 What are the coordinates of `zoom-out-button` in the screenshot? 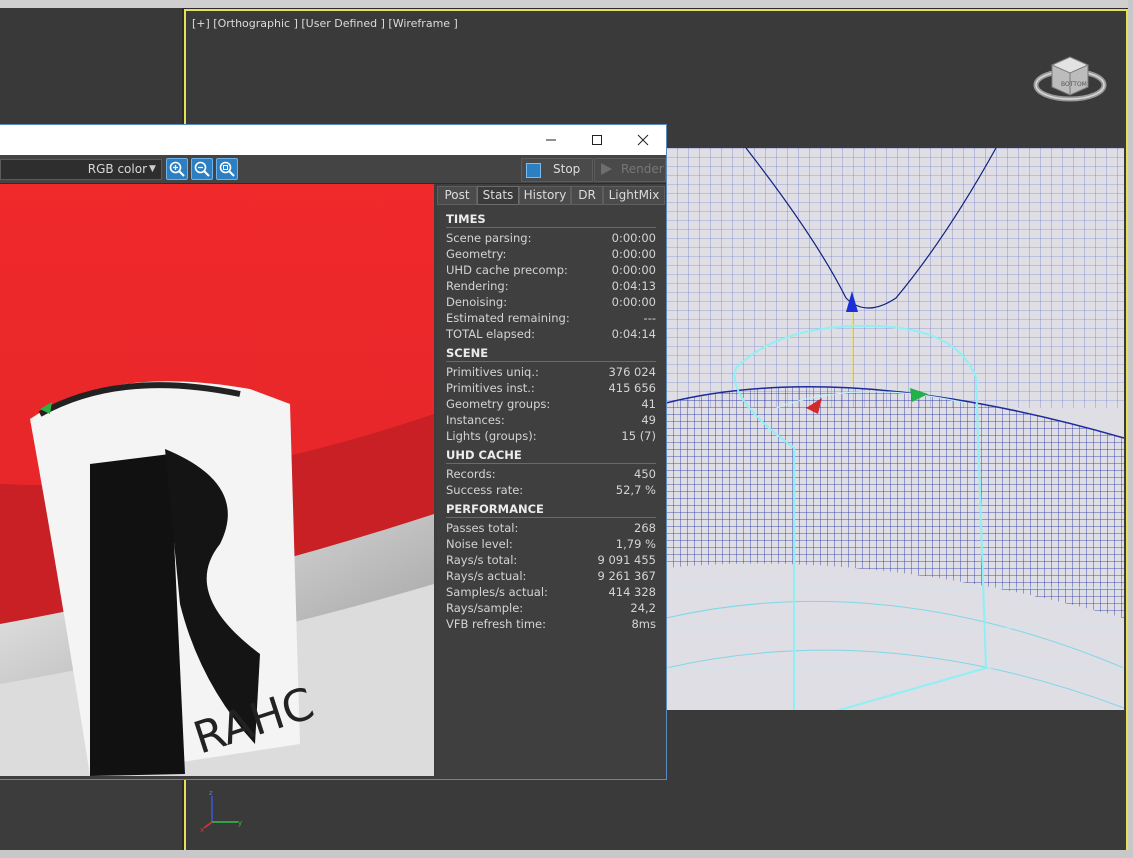 It's located at (202, 169).